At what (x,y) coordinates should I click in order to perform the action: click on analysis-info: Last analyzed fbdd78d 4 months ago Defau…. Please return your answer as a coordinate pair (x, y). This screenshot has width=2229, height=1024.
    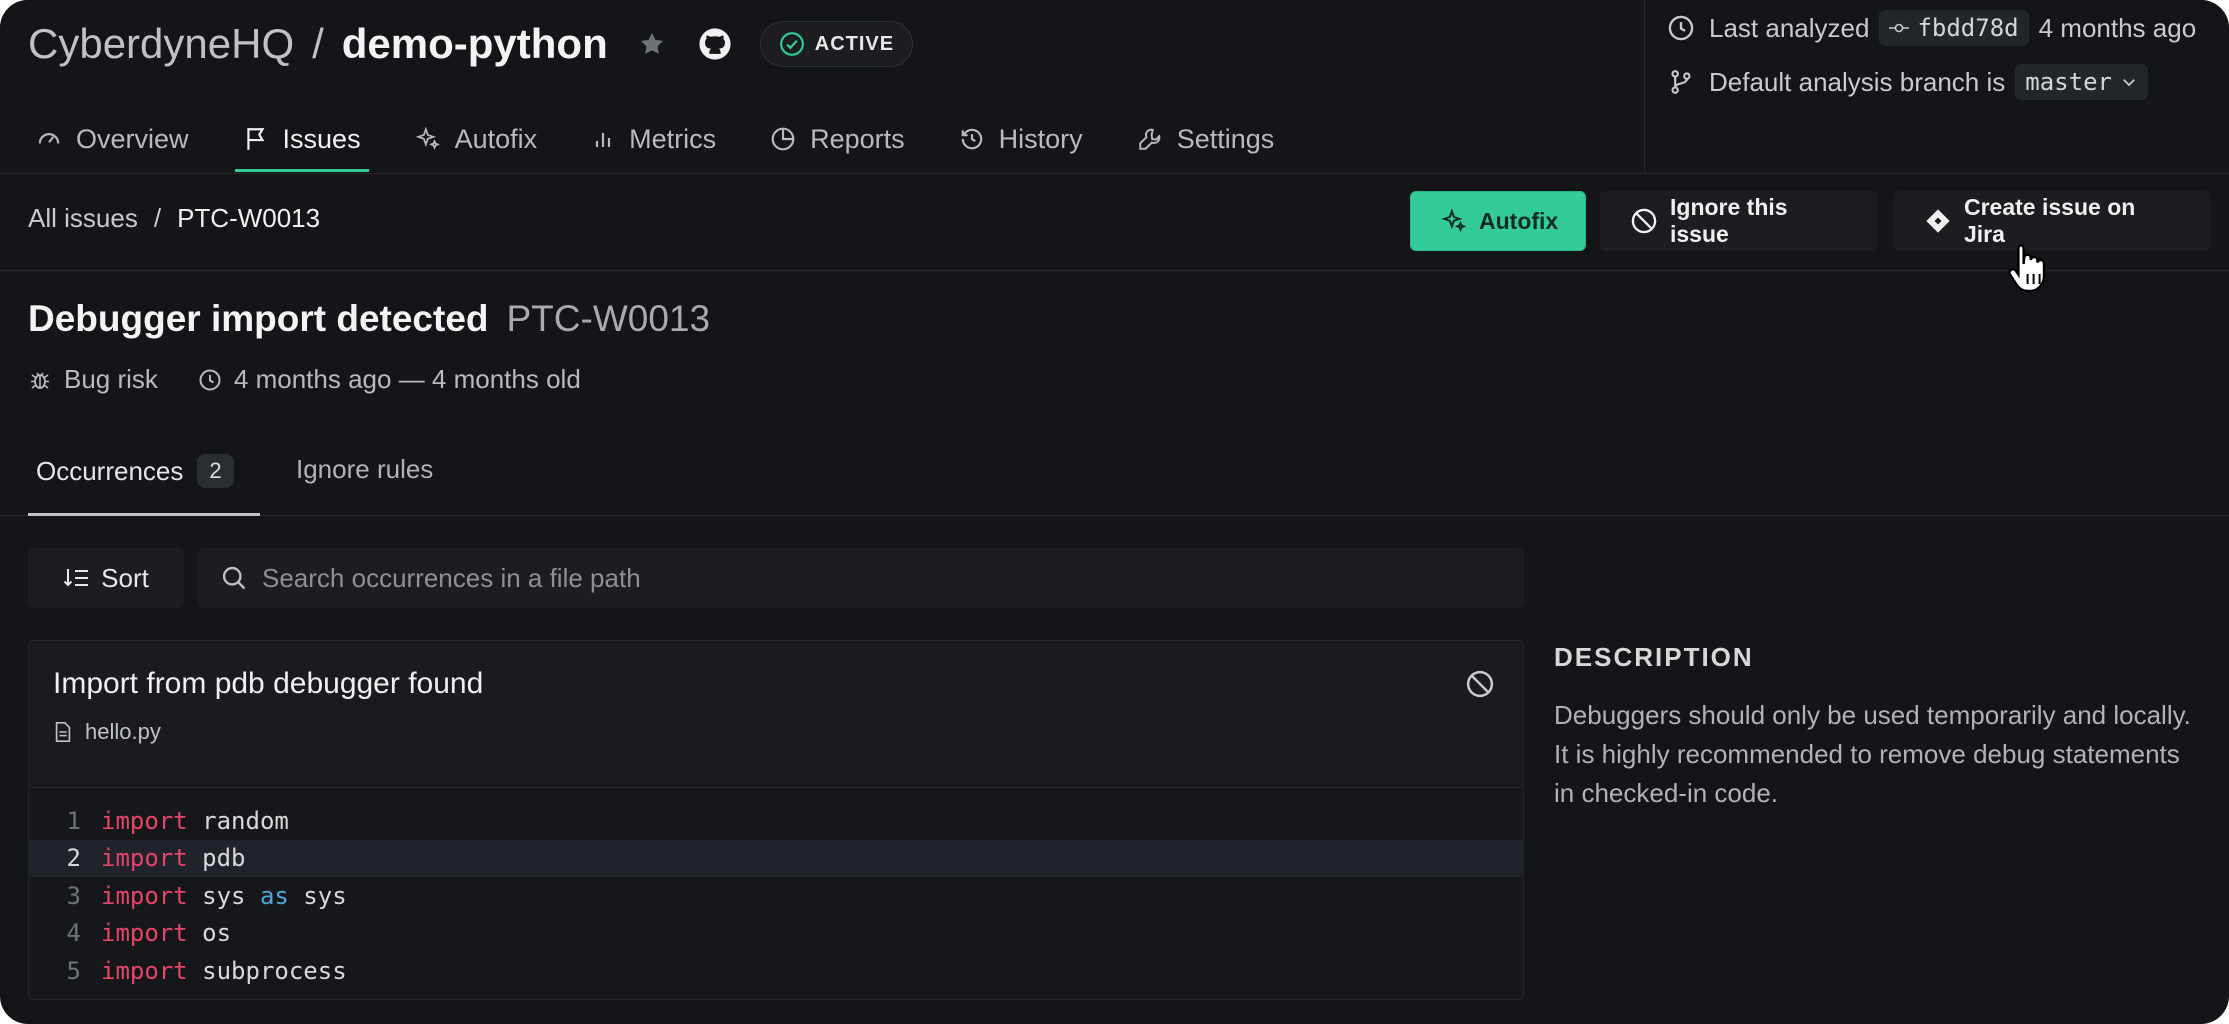
    Looking at the image, I should click on (1936, 87).